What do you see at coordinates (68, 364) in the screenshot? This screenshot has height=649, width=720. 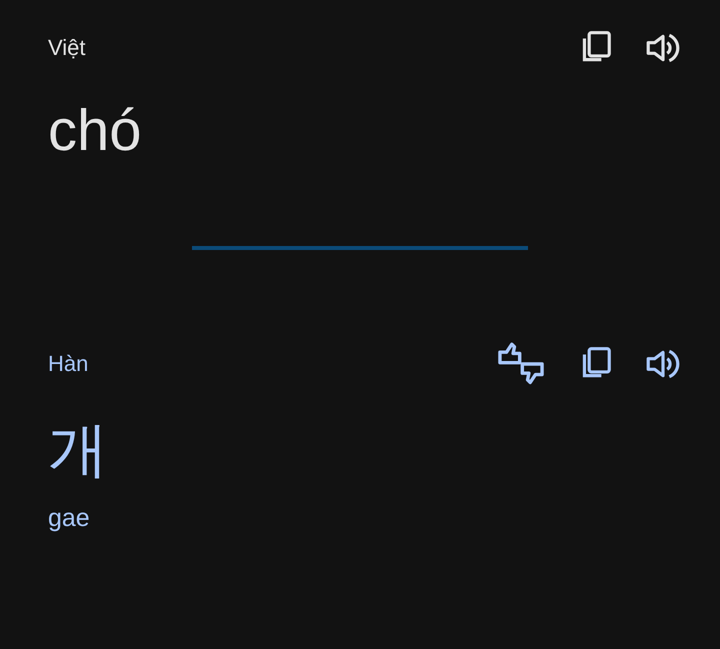 I see `language-label: Hàn` at bounding box center [68, 364].